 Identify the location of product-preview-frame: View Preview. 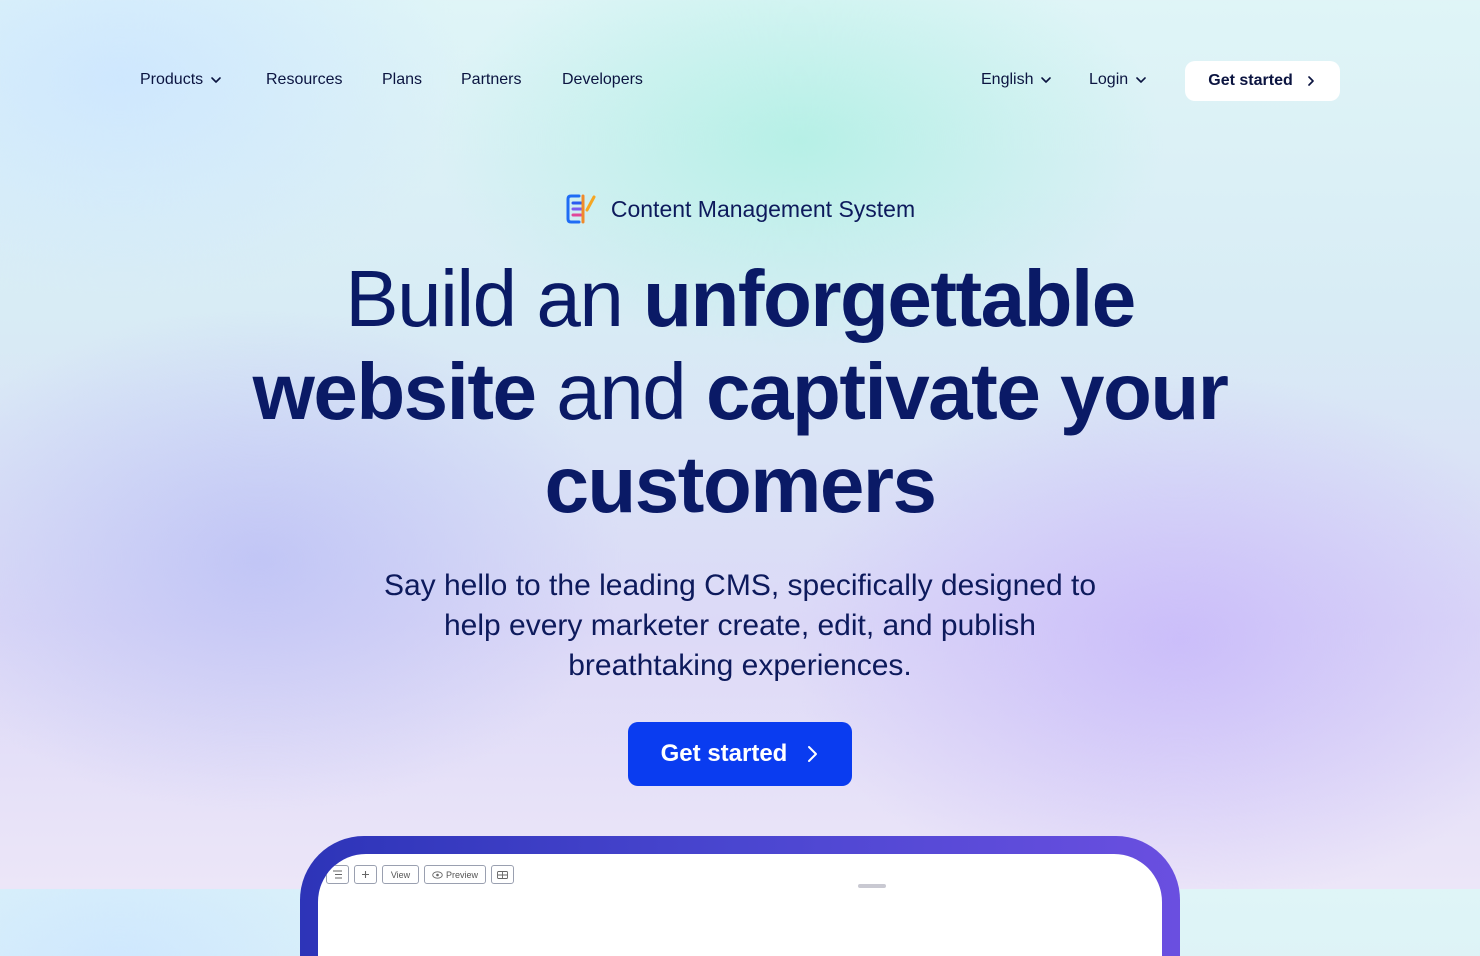
(740, 896).